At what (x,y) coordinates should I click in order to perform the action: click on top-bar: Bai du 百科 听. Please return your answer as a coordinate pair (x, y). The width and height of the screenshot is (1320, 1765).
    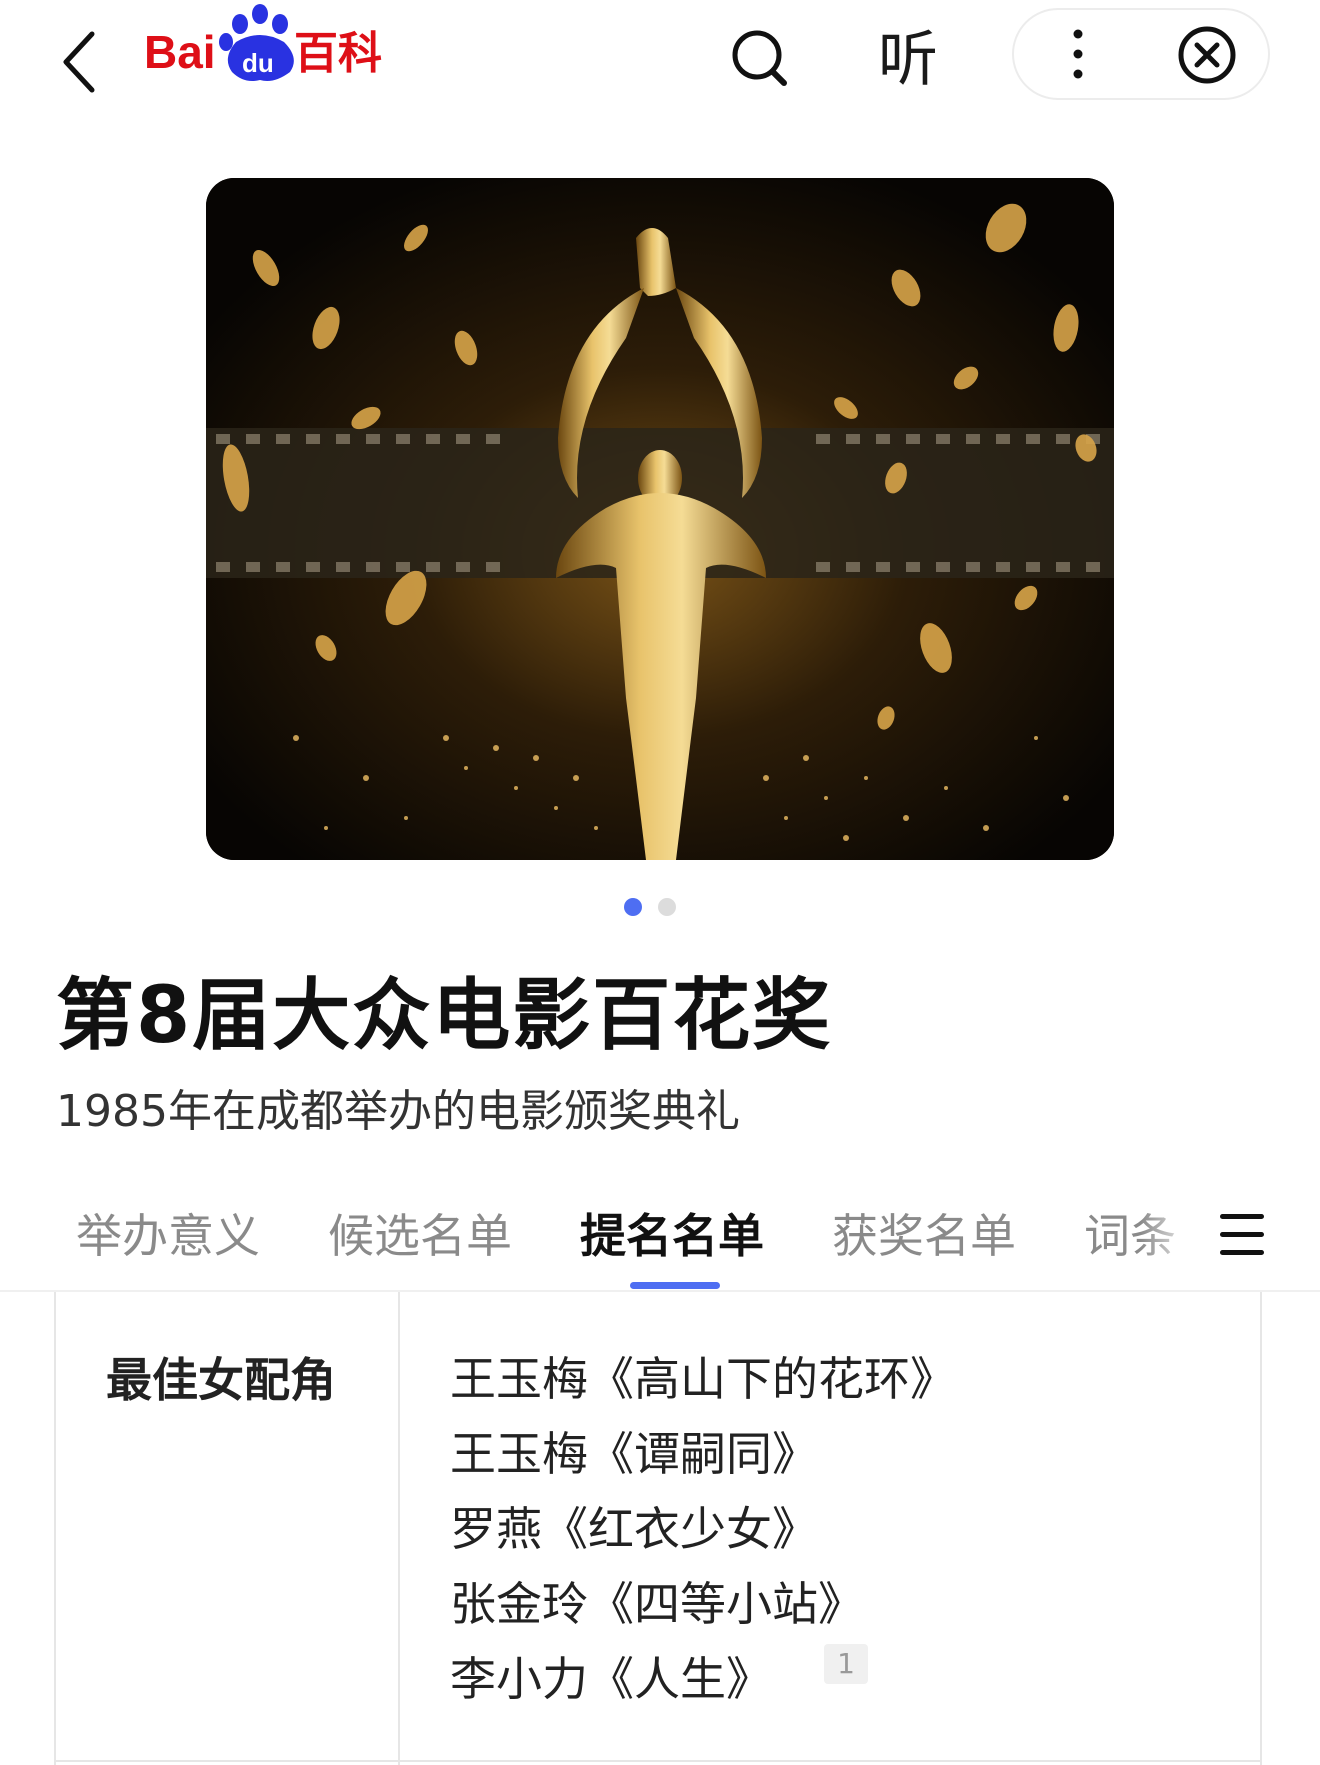
    Looking at the image, I should click on (660, 60).